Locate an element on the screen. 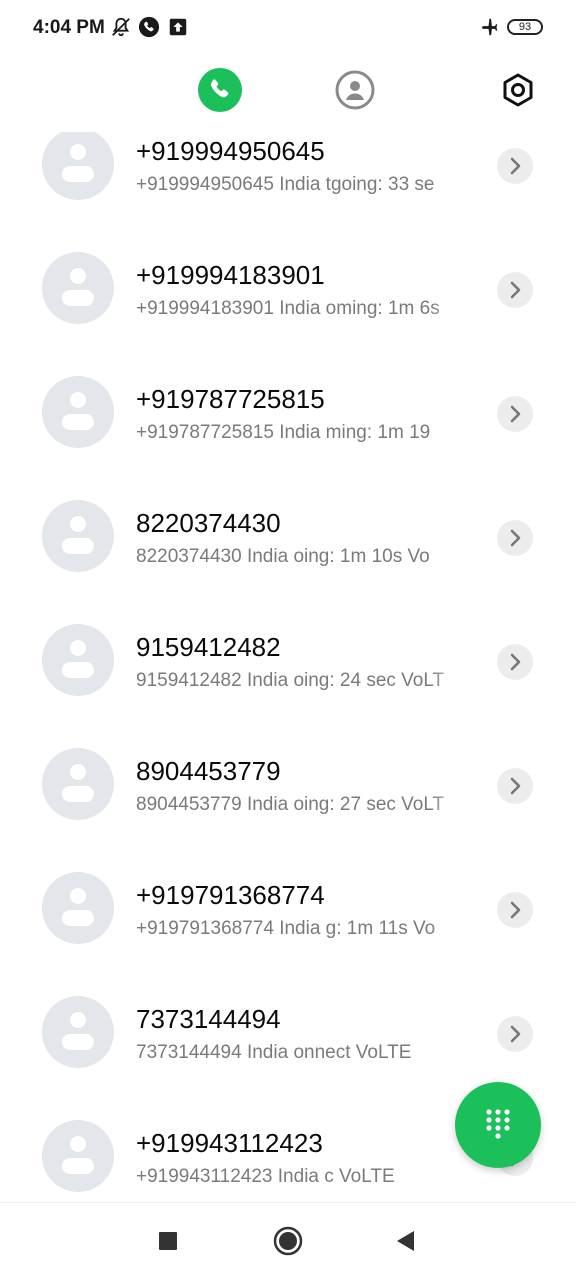  home-button is located at coordinates (288, 1241).